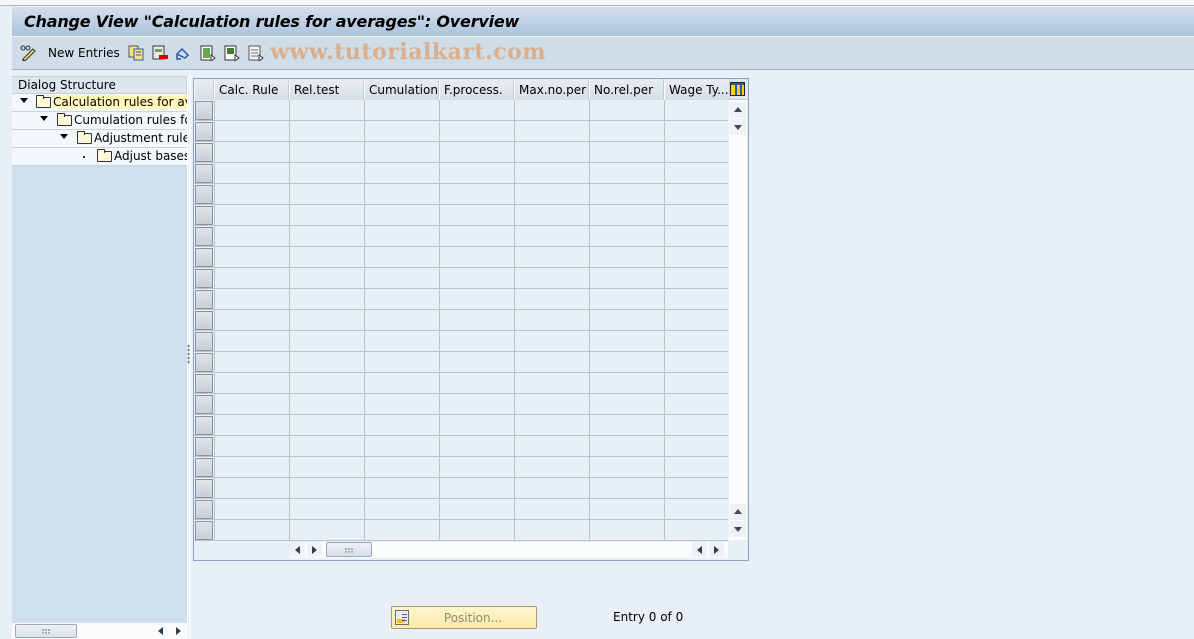 This screenshot has width=1194, height=639. What do you see at coordinates (99, 121) in the screenshot?
I see `tree-node-cumulation-rules: Cumulation rules for` at bounding box center [99, 121].